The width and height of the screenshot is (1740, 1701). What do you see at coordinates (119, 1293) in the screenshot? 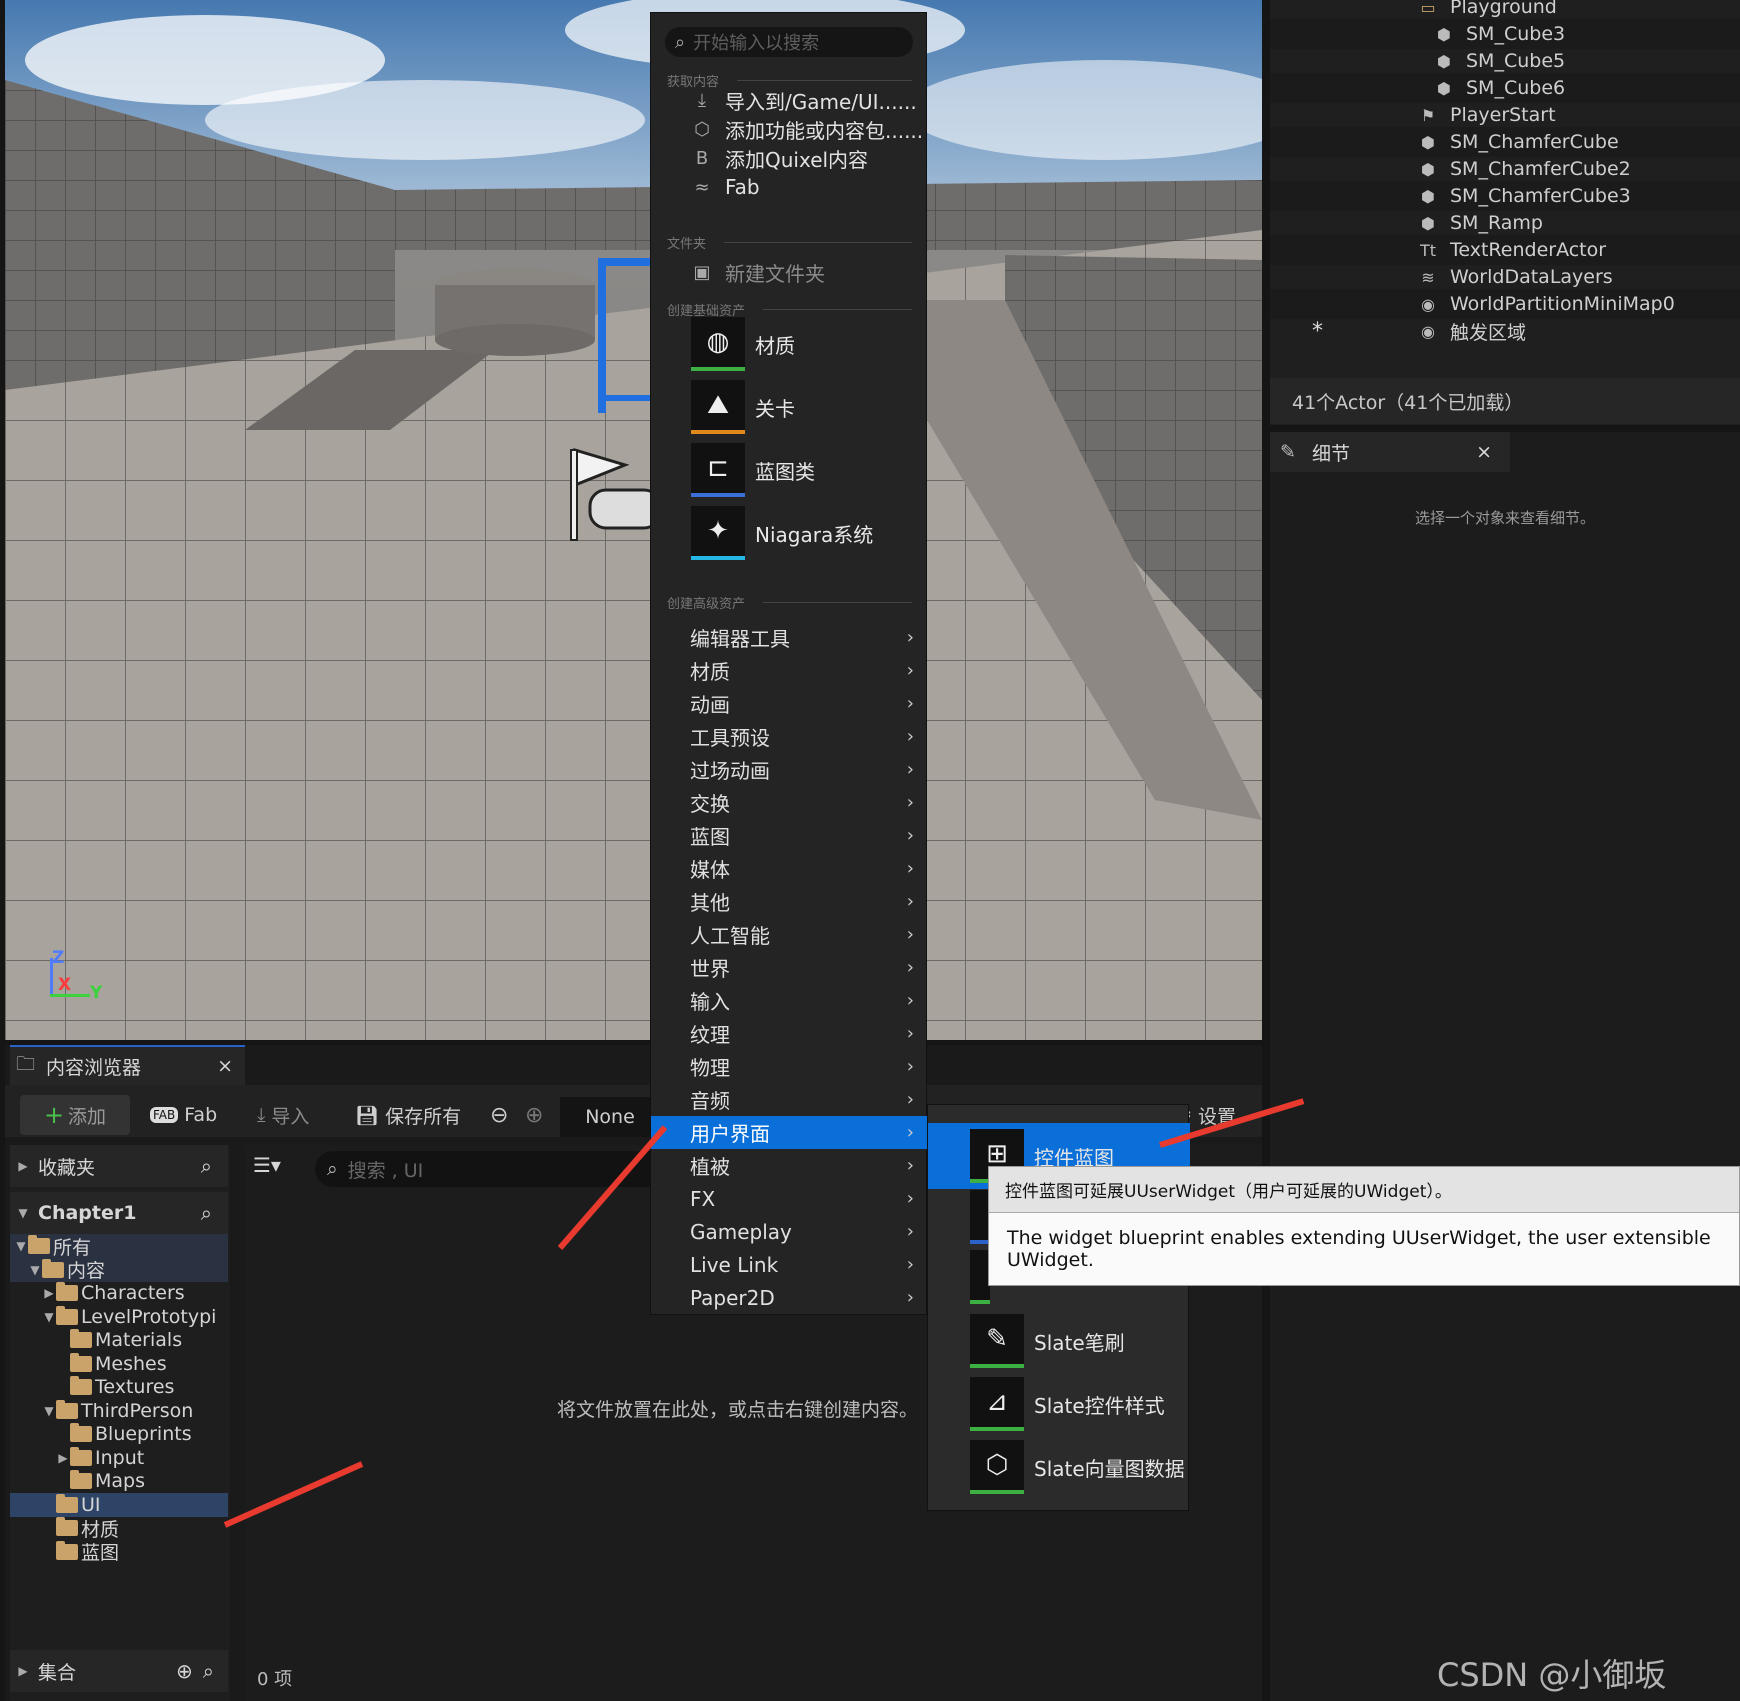
I see `folder-tree-item: ▶ Characters` at bounding box center [119, 1293].